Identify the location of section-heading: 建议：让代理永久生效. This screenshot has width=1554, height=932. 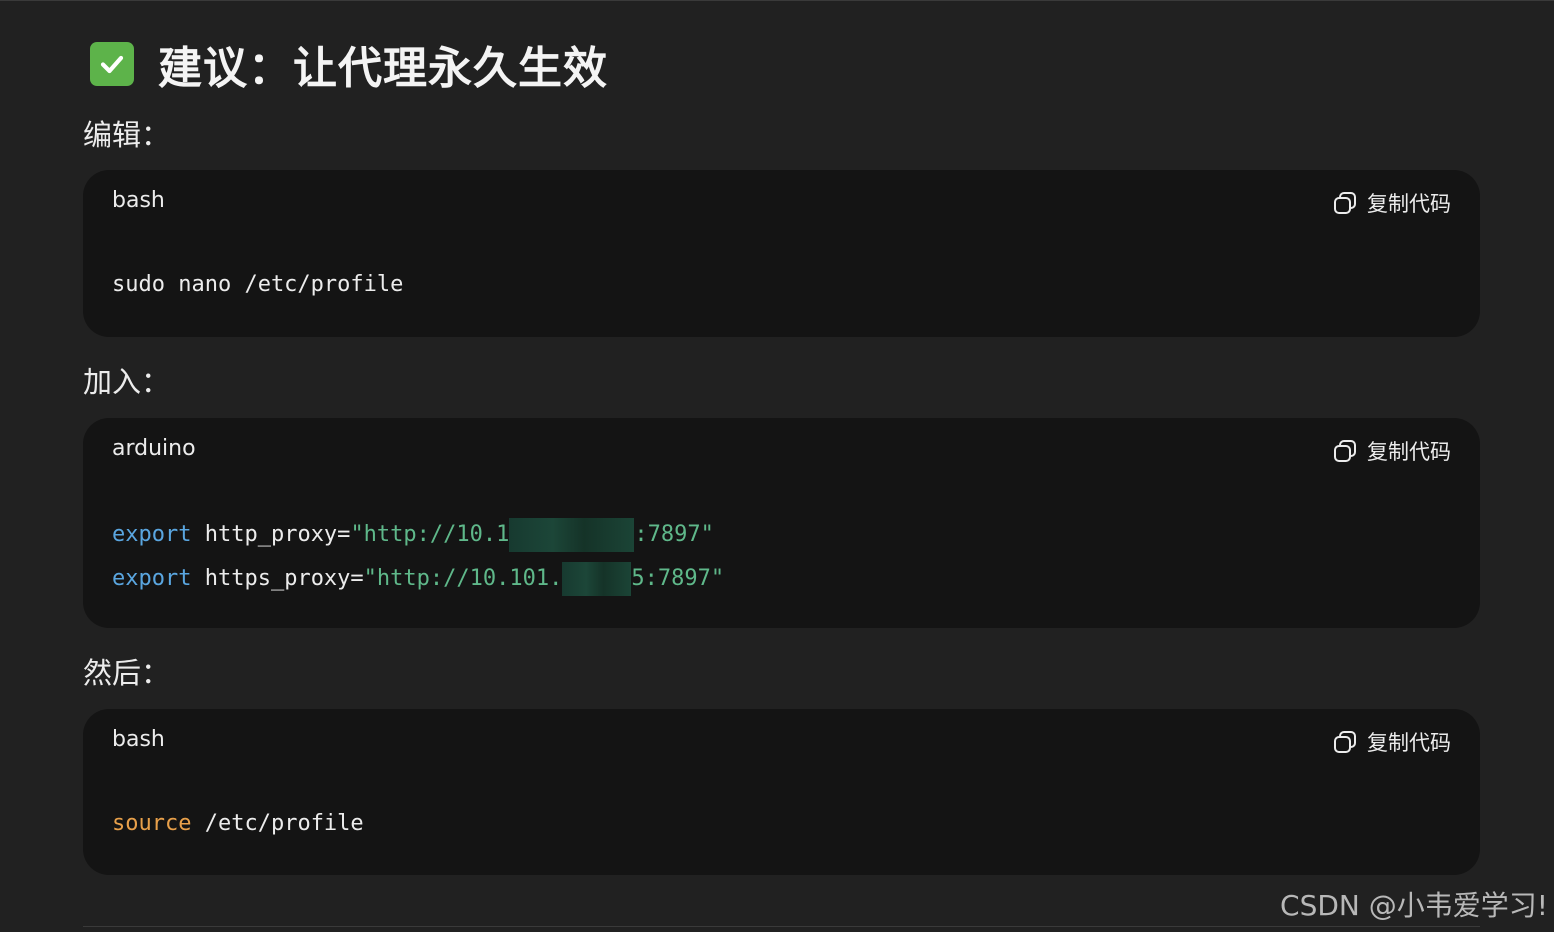
(349, 65).